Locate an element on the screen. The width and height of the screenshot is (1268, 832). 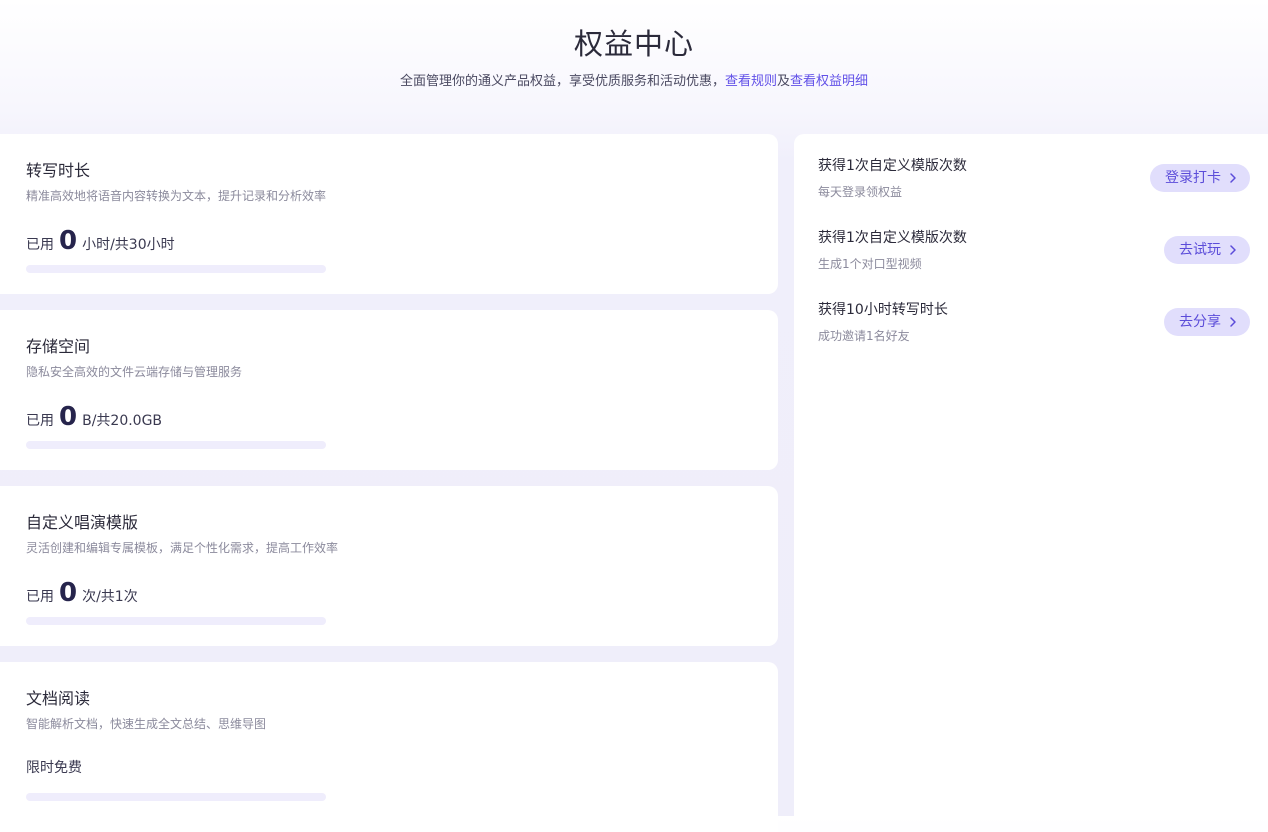
login-checkin-button: 登录打卡 is located at coordinates (1200, 178).